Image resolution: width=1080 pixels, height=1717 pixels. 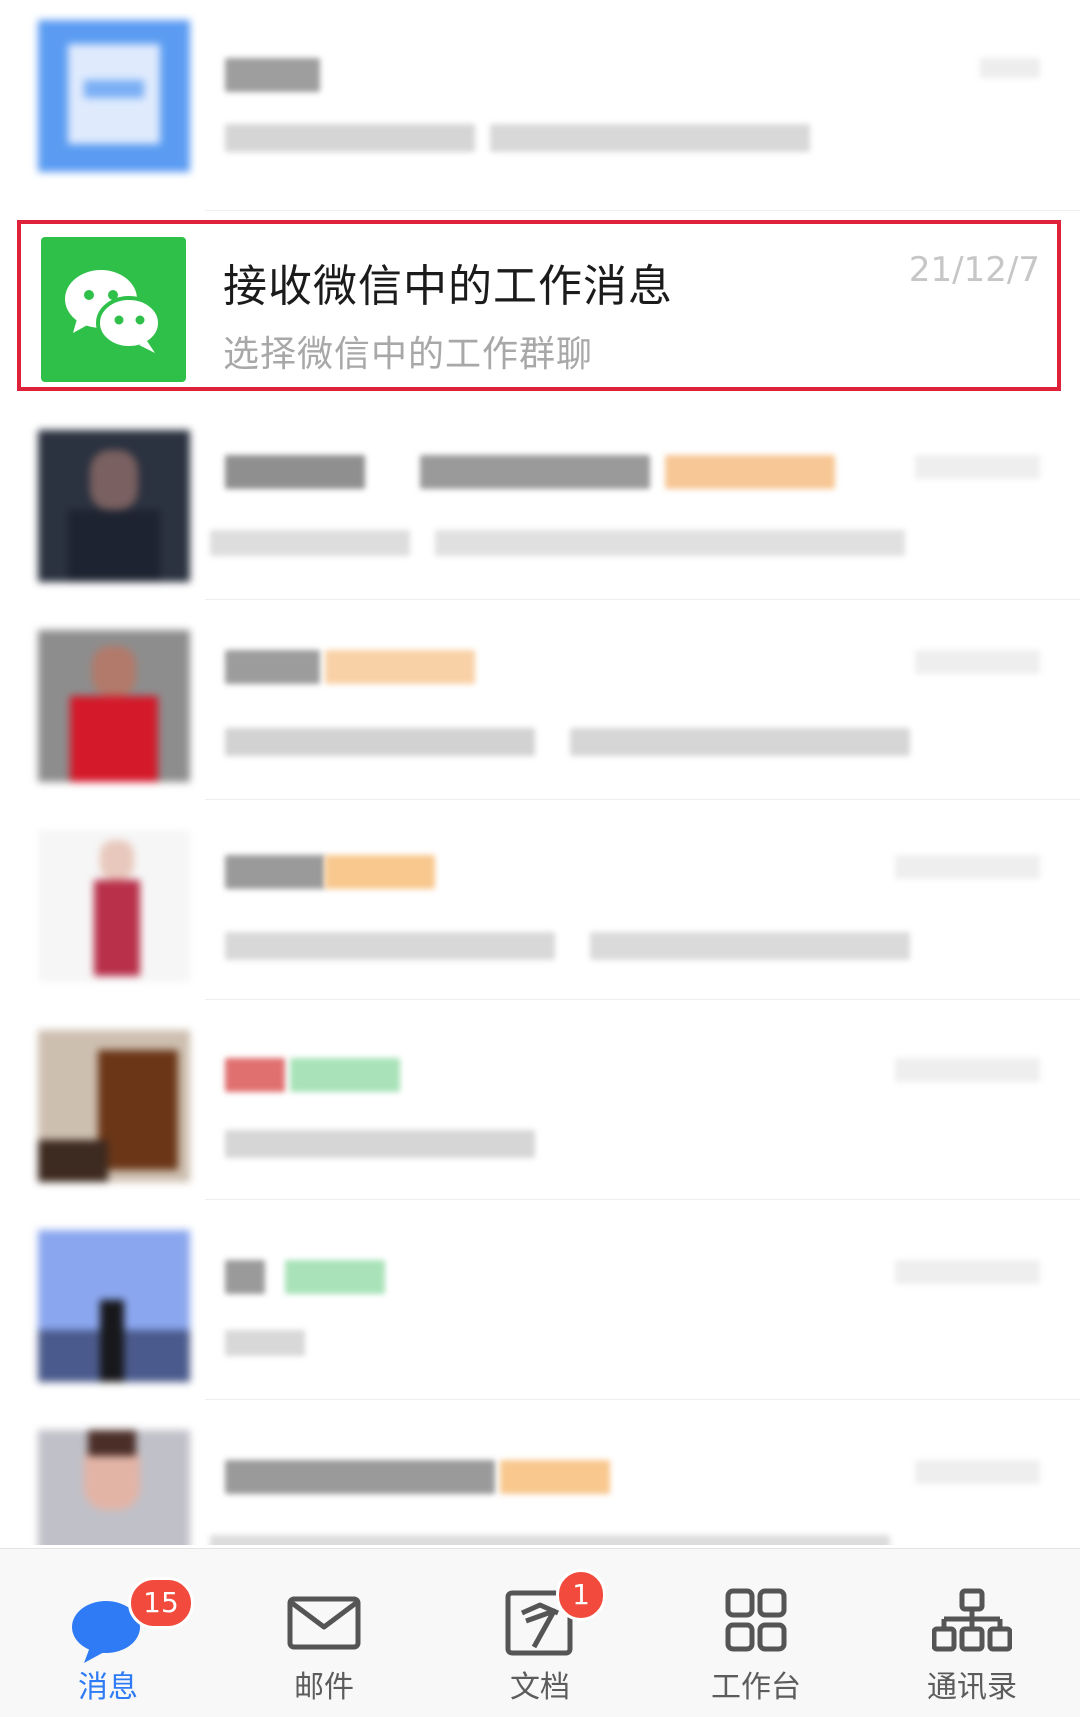 I want to click on chat-timestamp: 21/12/7, so click(x=974, y=270).